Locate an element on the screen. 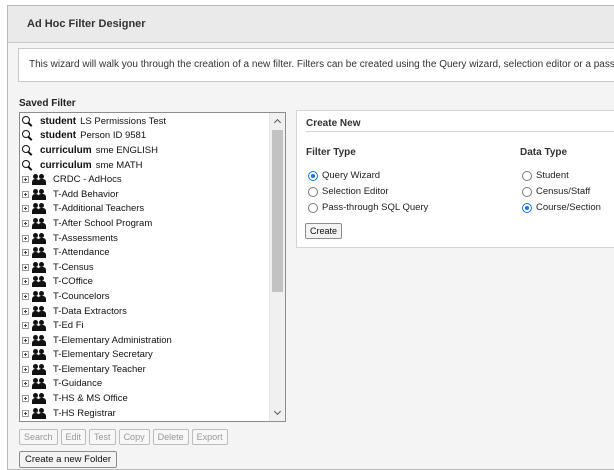 The height and width of the screenshot is (470, 614). data-type-option: Census/Staff is located at coordinates (556, 191).